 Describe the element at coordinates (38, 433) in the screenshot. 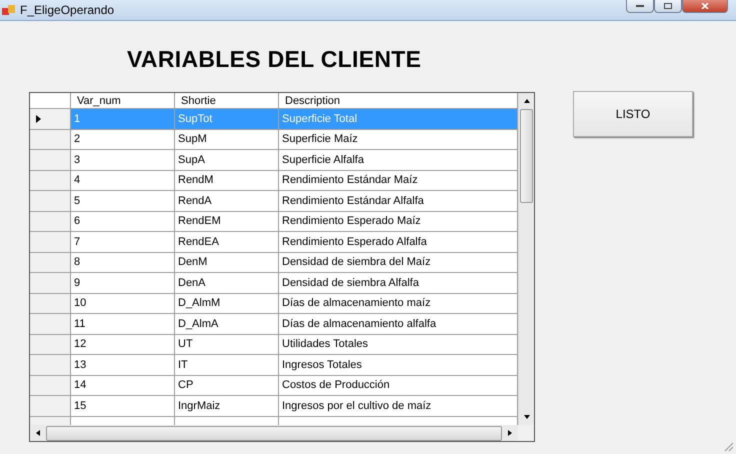

I see `scroll-left-icon` at that location.